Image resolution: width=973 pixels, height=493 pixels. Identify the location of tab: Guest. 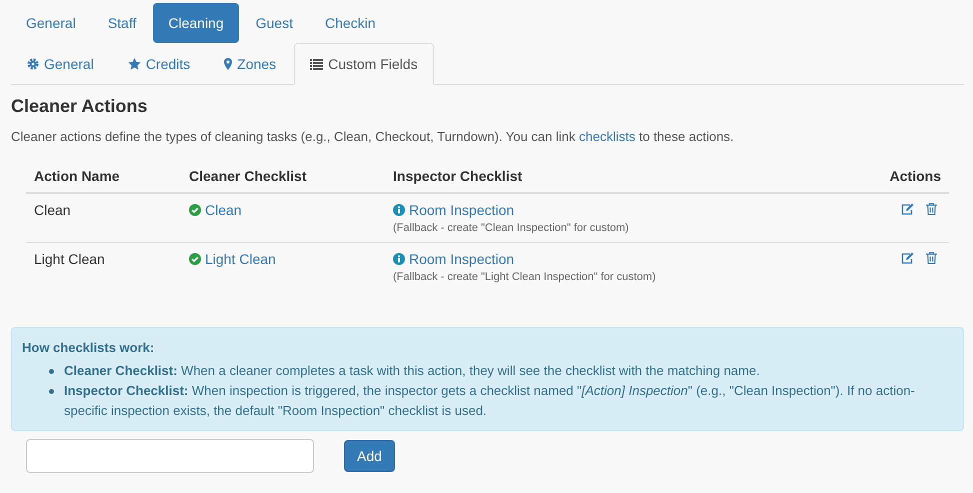
(274, 23).